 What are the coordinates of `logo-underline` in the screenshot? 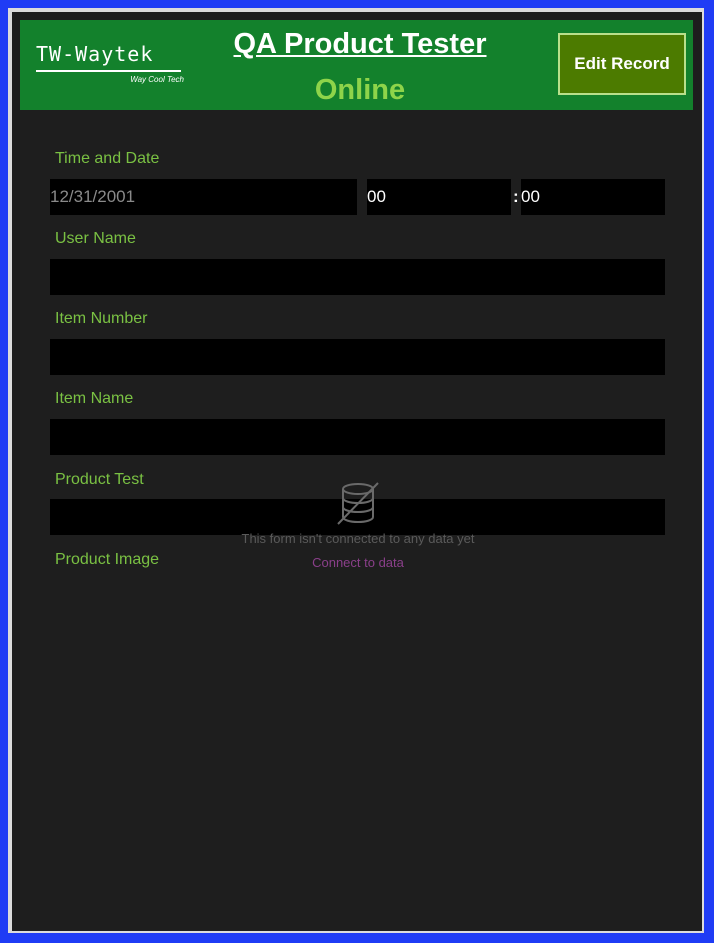 It's located at (108, 71).